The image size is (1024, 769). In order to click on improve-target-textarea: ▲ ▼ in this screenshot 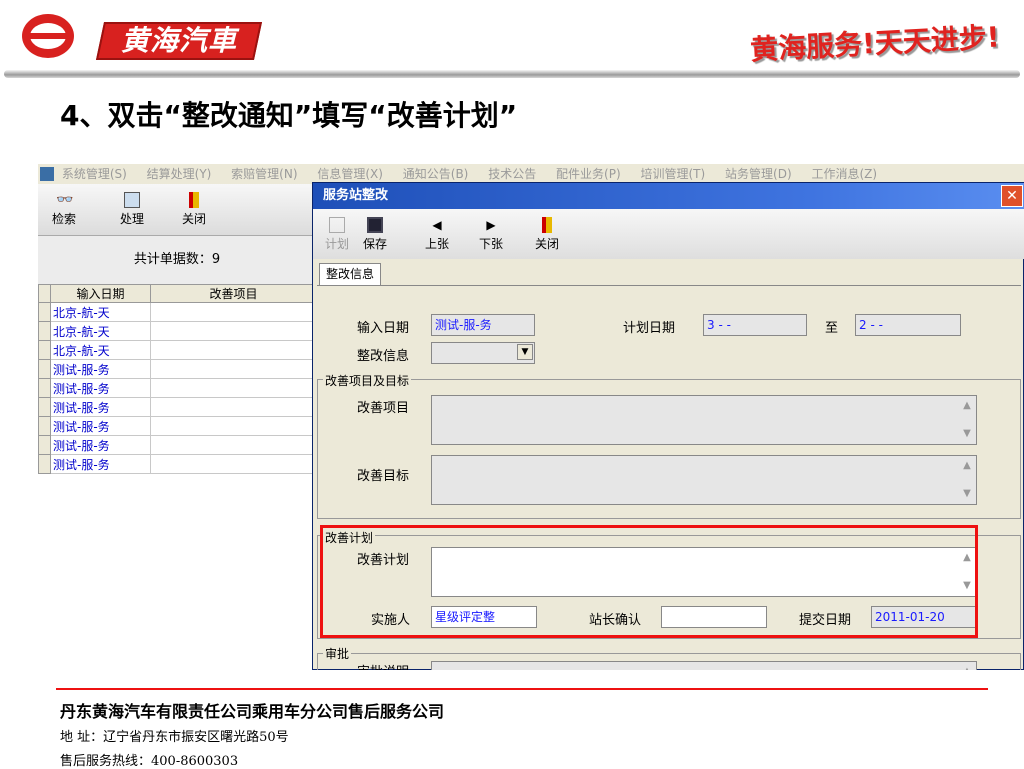, I will do `click(704, 480)`.